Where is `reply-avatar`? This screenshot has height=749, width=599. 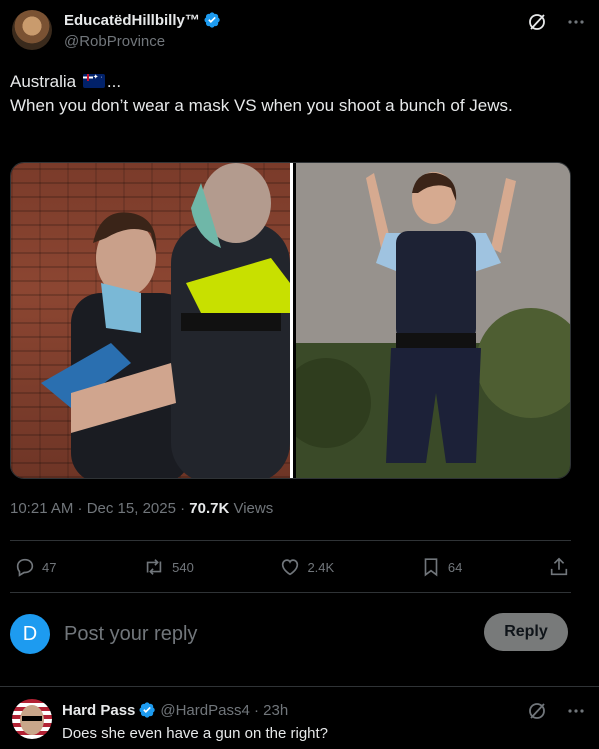
reply-avatar is located at coordinates (32, 719).